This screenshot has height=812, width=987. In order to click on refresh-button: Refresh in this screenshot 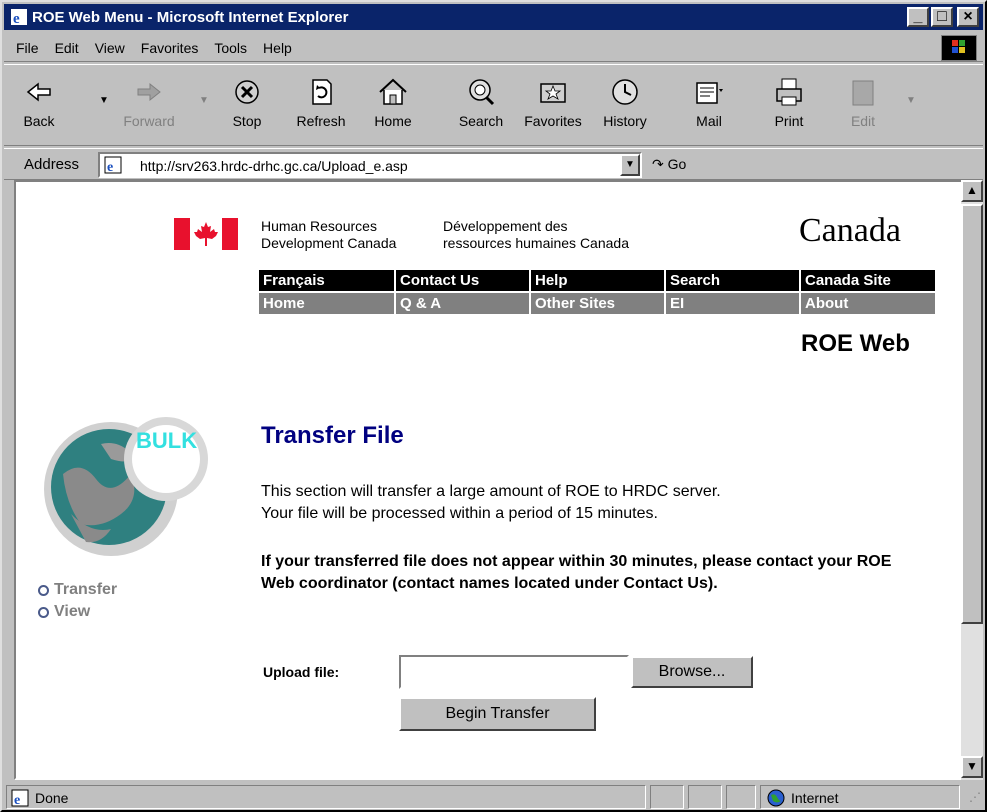, I will do `click(321, 105)`.